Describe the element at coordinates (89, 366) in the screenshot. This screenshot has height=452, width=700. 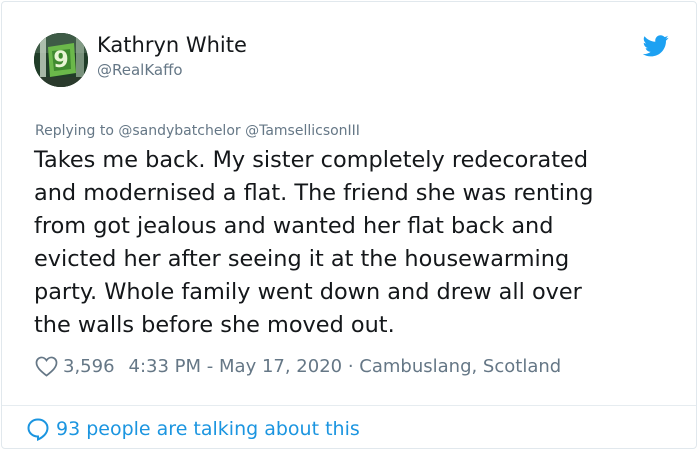
I see `like-count: 3,596` at that location.